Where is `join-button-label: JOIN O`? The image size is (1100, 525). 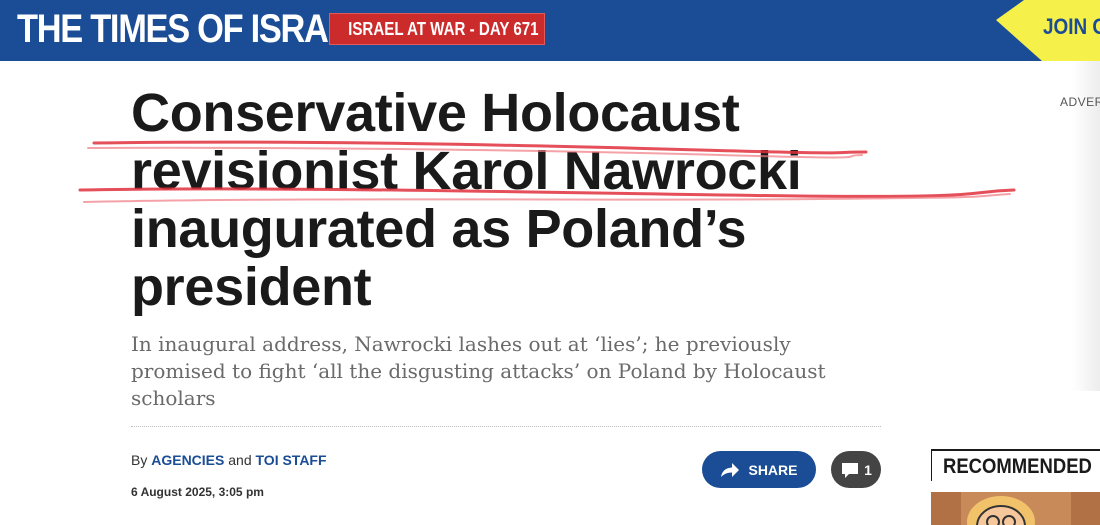
join-button-label: JOIN O is located at coordinates (1071, 26).